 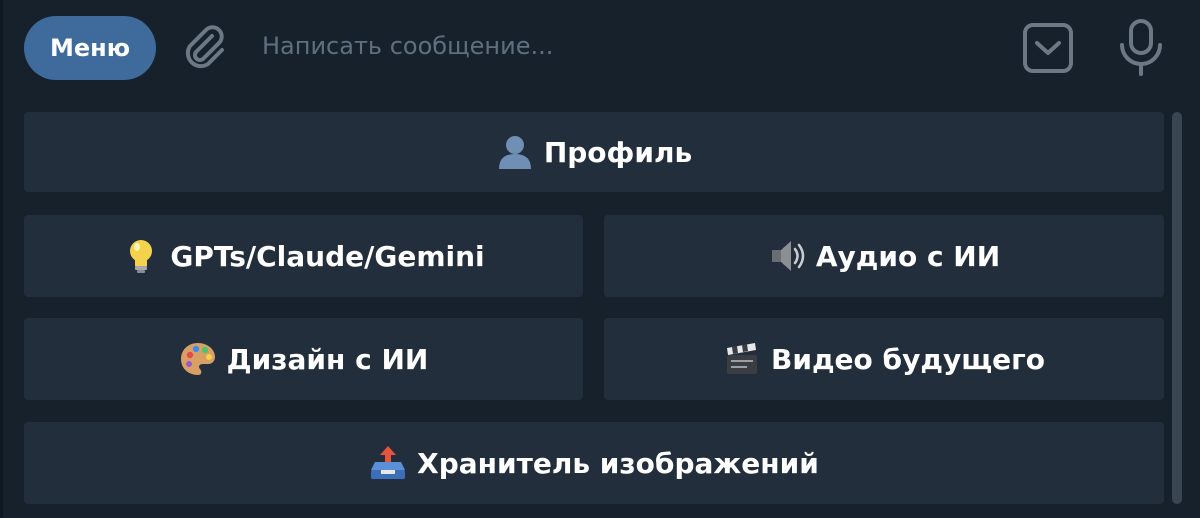 I want to click on video-future-button: Видео будущего, so click(x=884, y=359).